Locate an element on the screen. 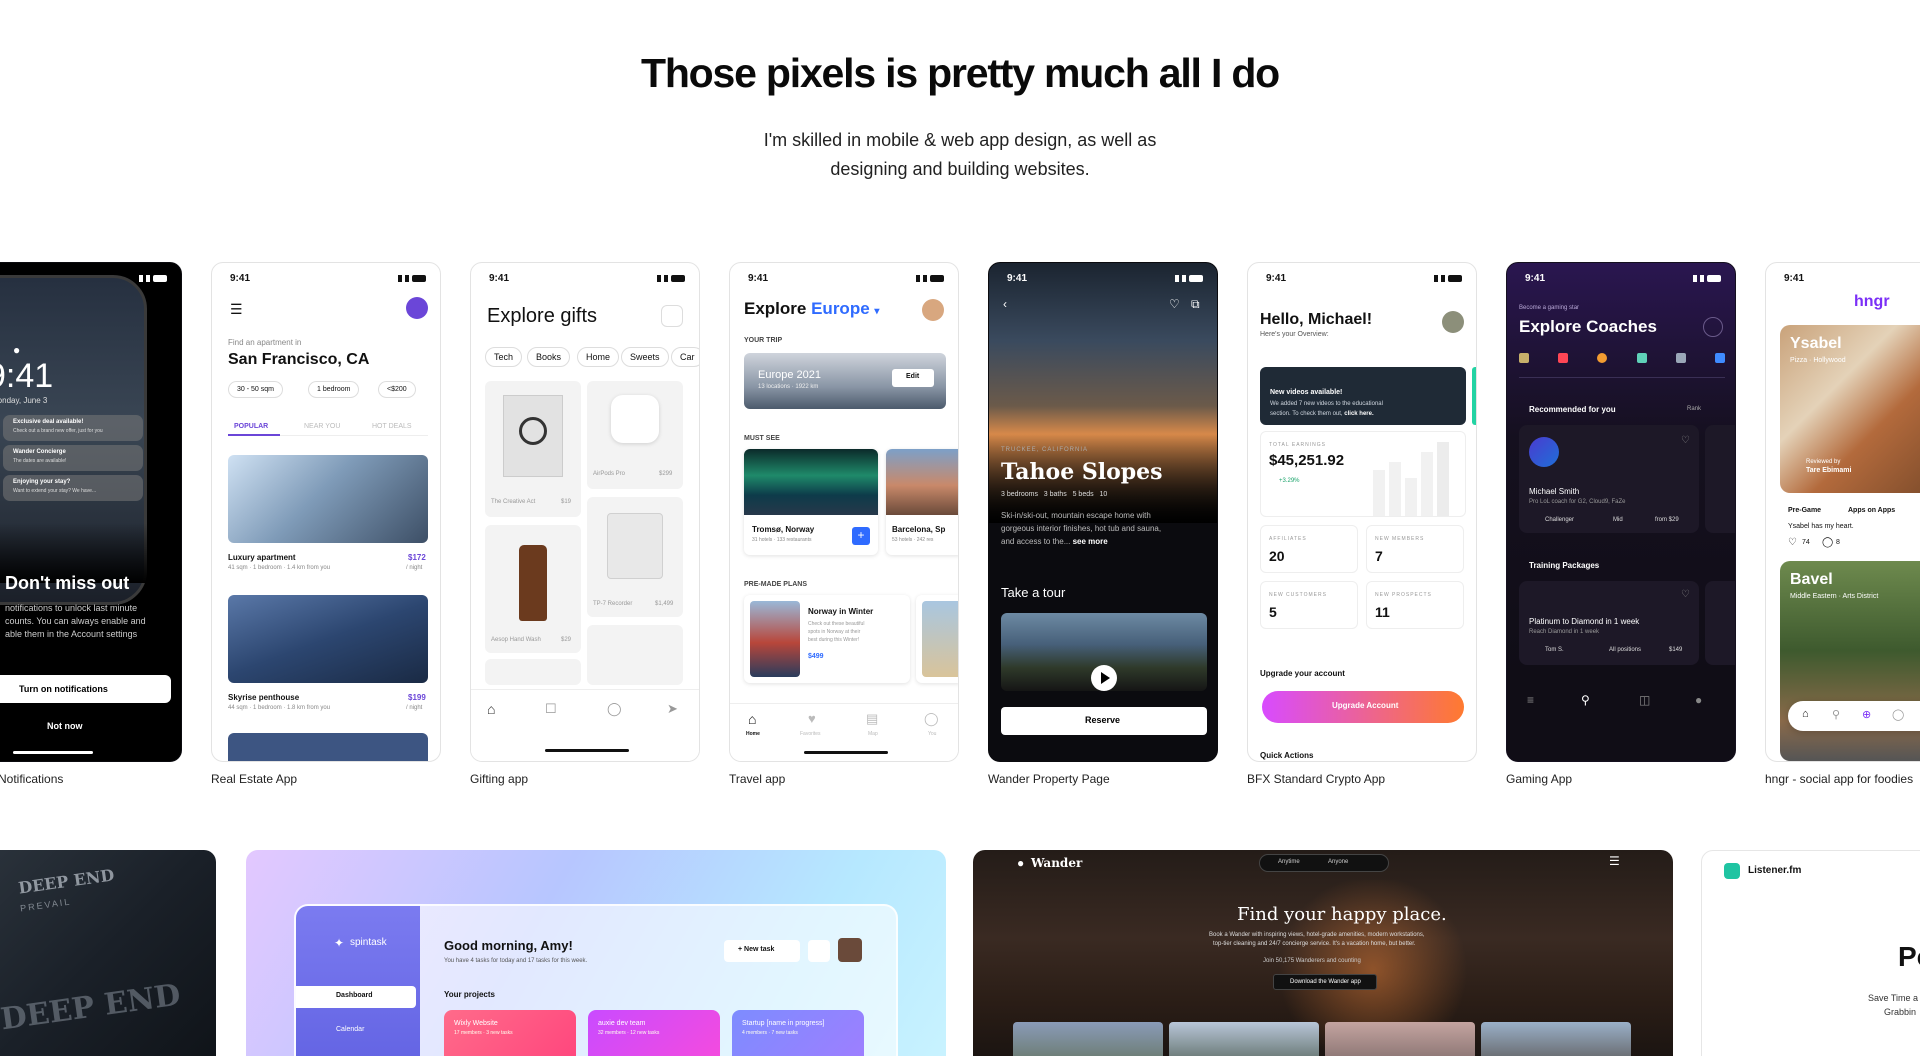  category-chip: Tech is located at coordinates (504, 357).